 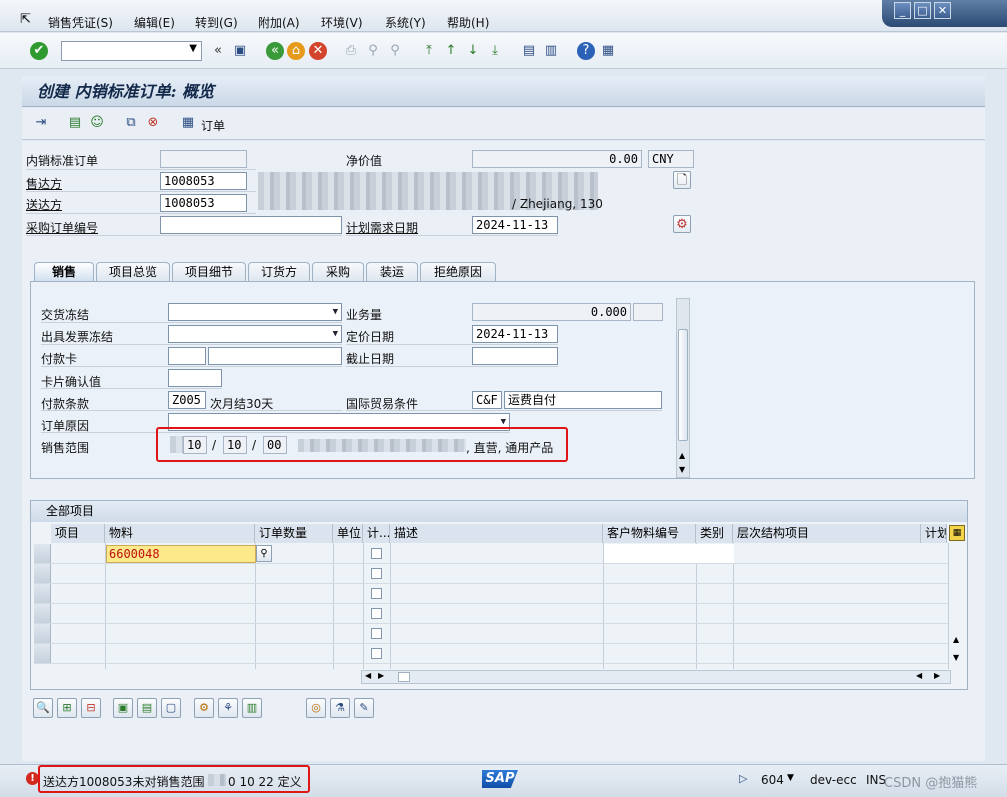 I want to click on table-vertical-scrollbar: ▲ ▼, so click(x=958, y=606).